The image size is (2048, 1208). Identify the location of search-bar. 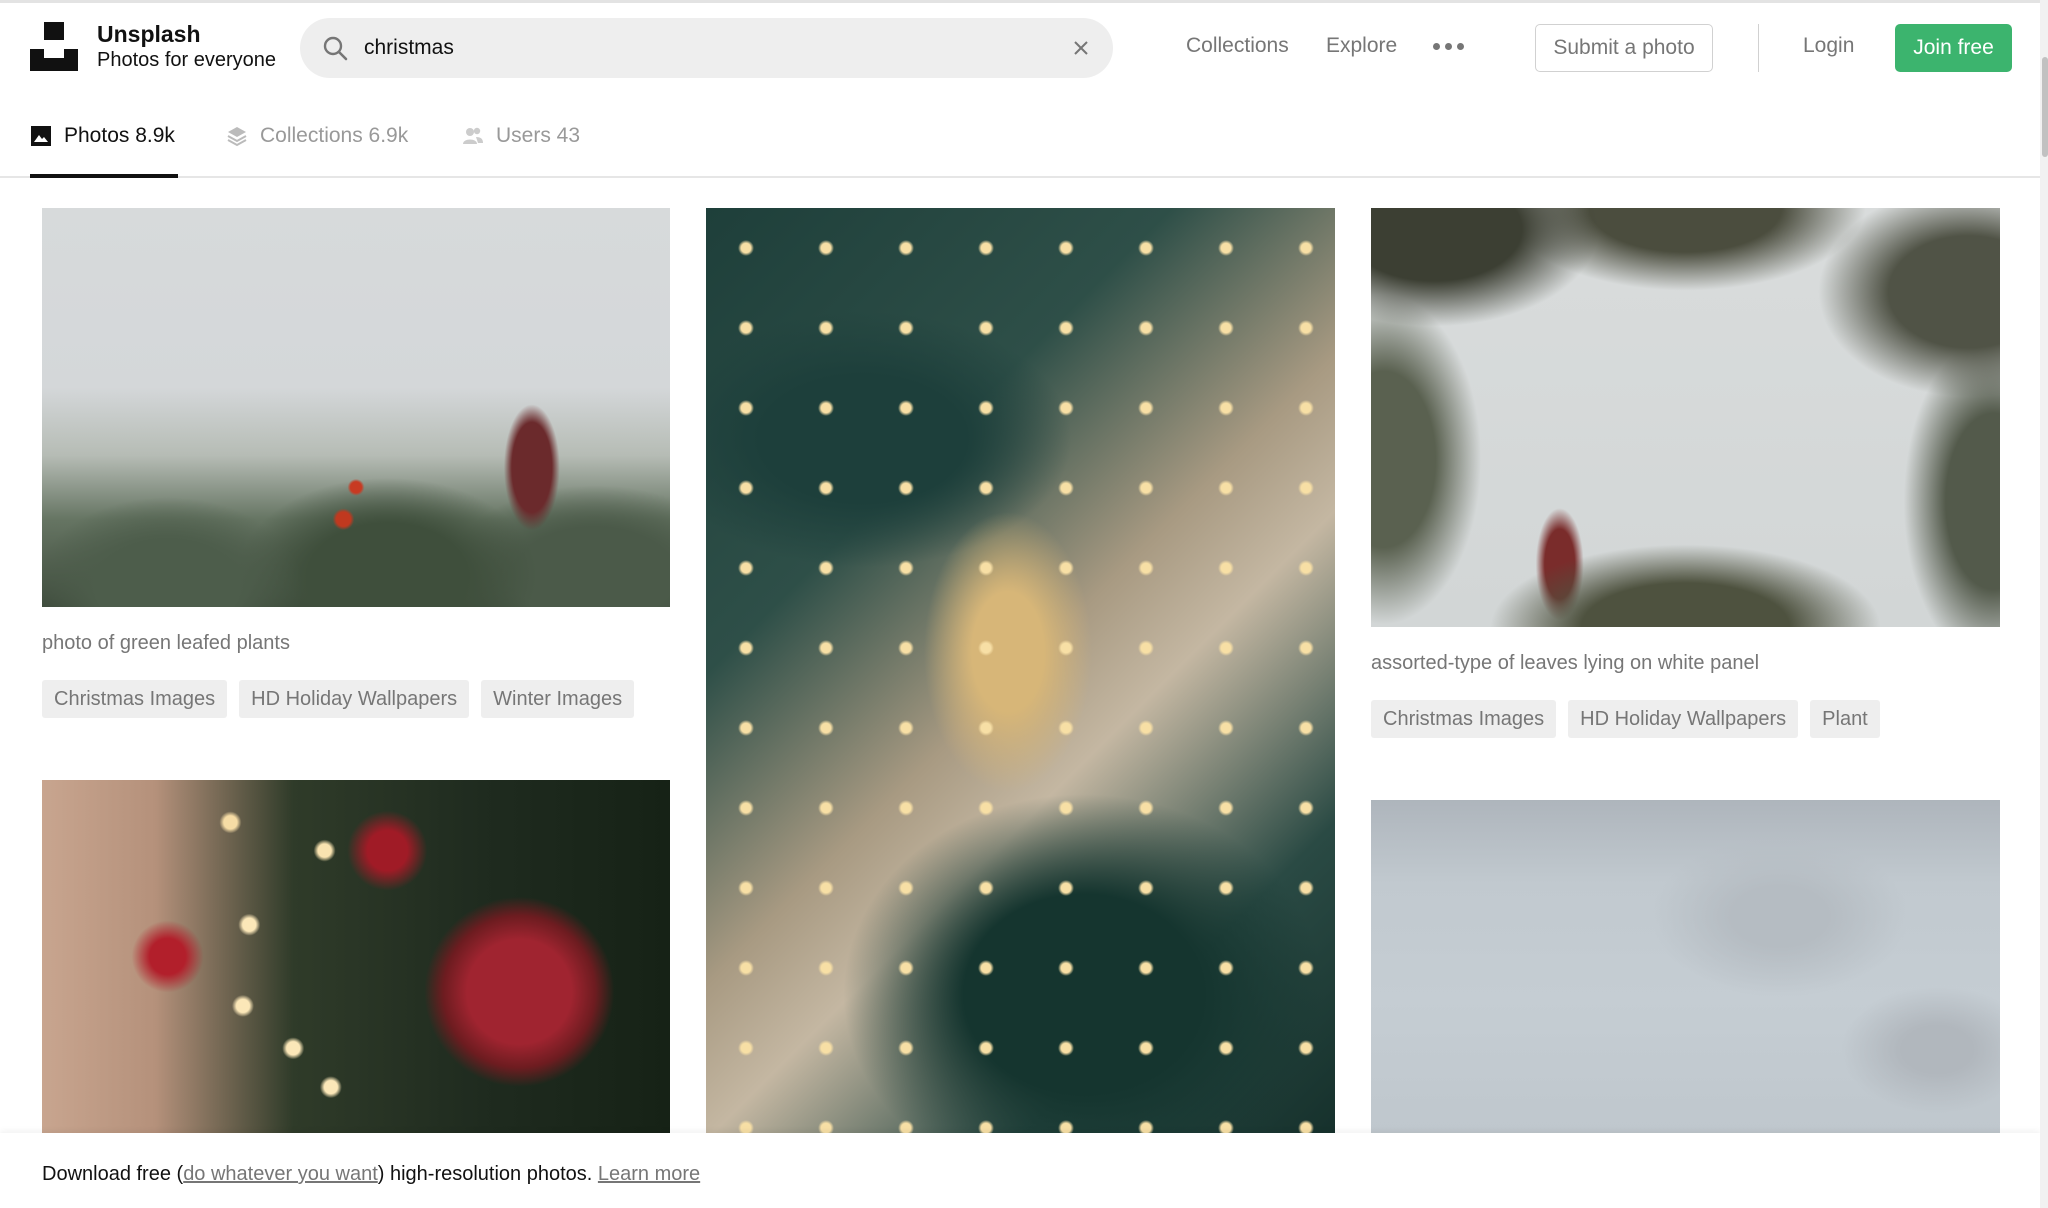
(706, 48).